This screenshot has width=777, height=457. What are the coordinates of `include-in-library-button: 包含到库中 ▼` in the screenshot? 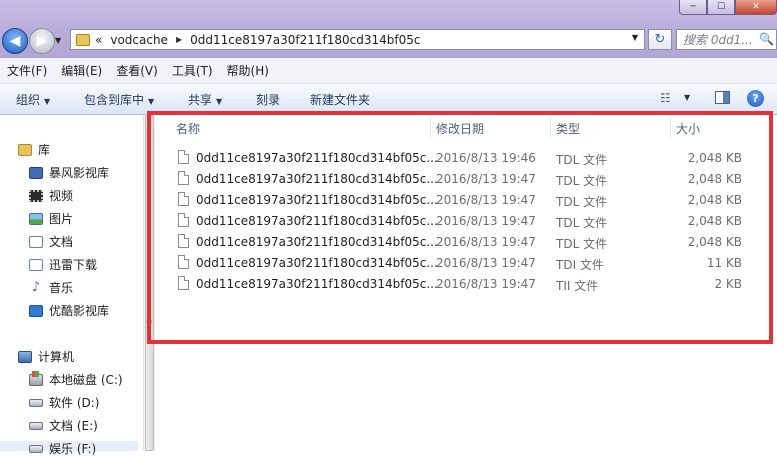 It's located at (119, 99).